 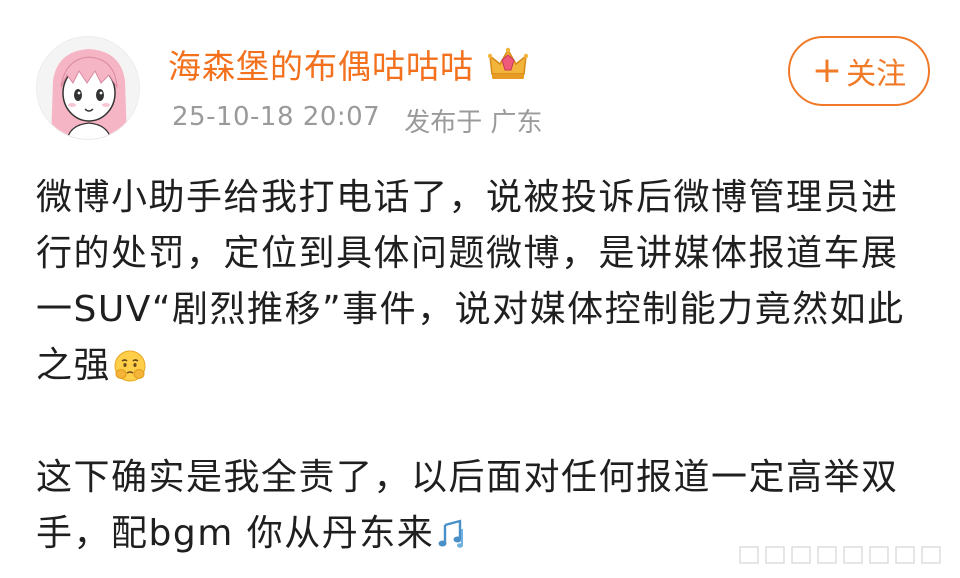 I want to click on watermark, so click(x=841, y=555).